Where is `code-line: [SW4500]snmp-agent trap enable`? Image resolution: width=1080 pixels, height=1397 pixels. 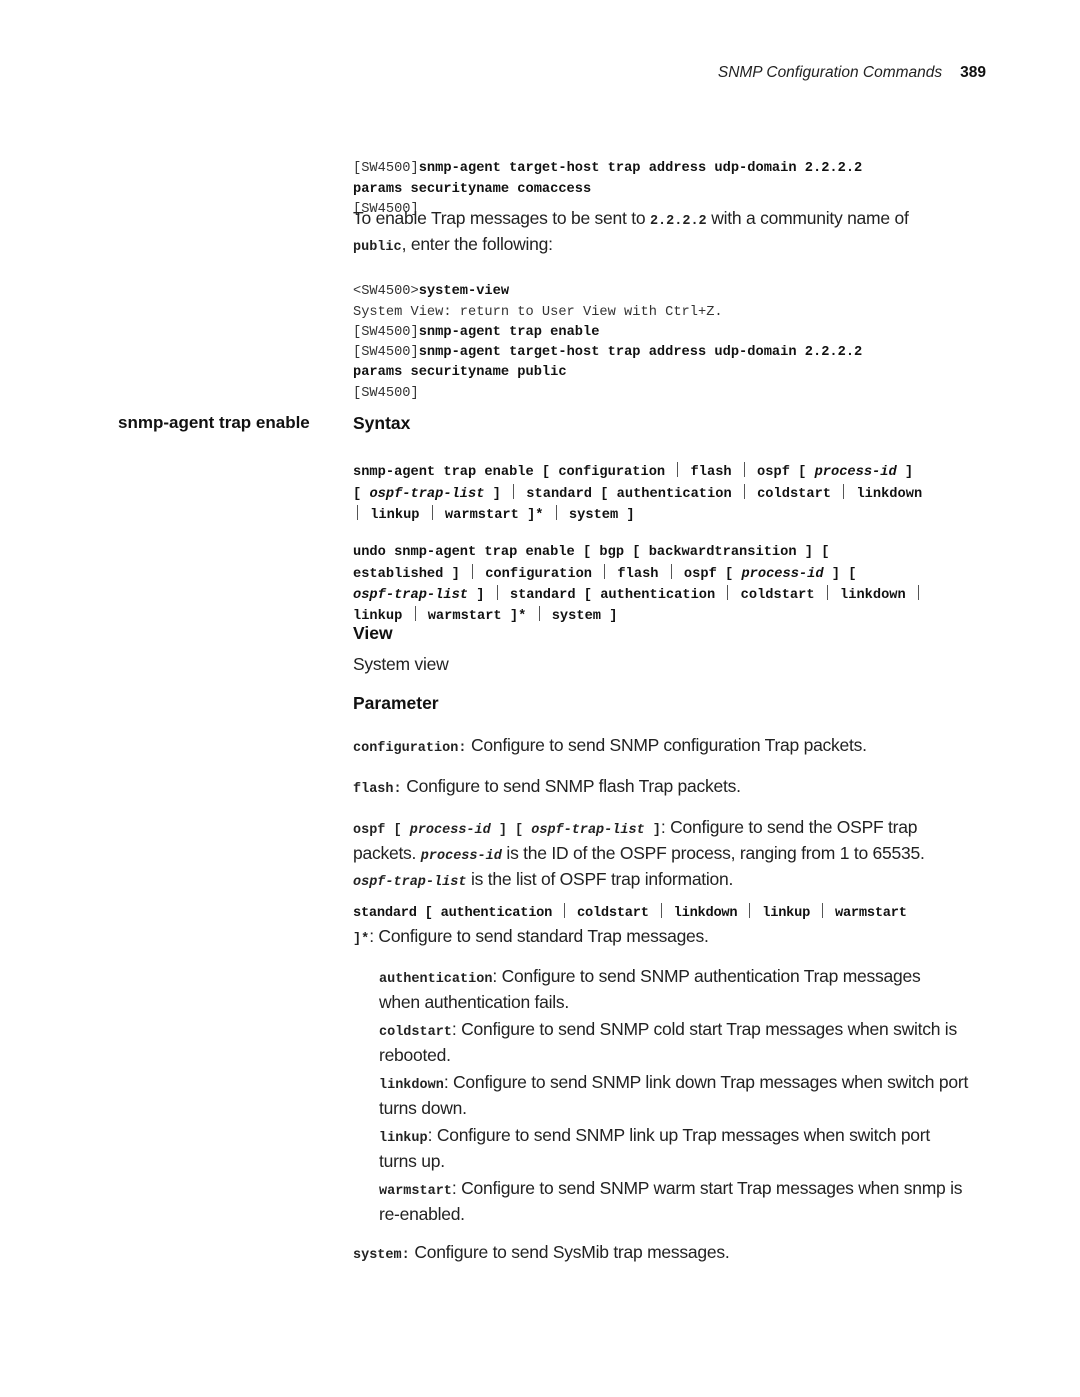
code-line: [SW4500]snmp-agent trap enable is located at coordinates (476, 332).